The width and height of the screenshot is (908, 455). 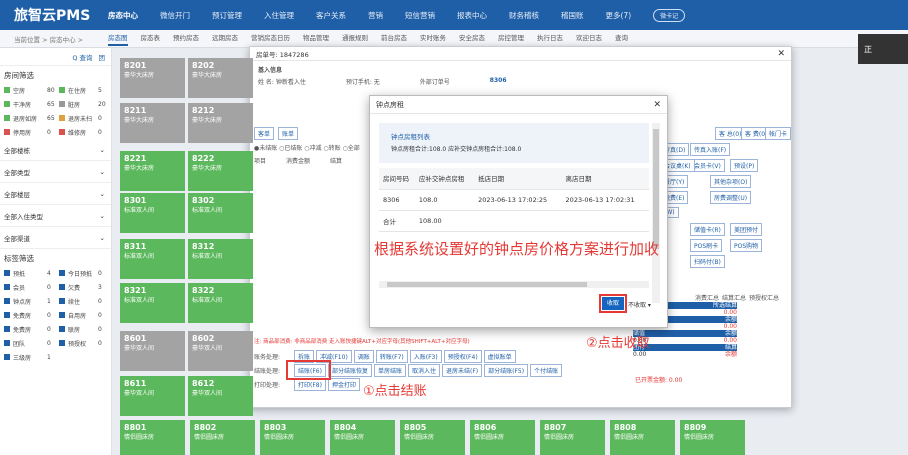 I want to click on account-op-button-4: 入账(F3), so click(x=425, y=356).